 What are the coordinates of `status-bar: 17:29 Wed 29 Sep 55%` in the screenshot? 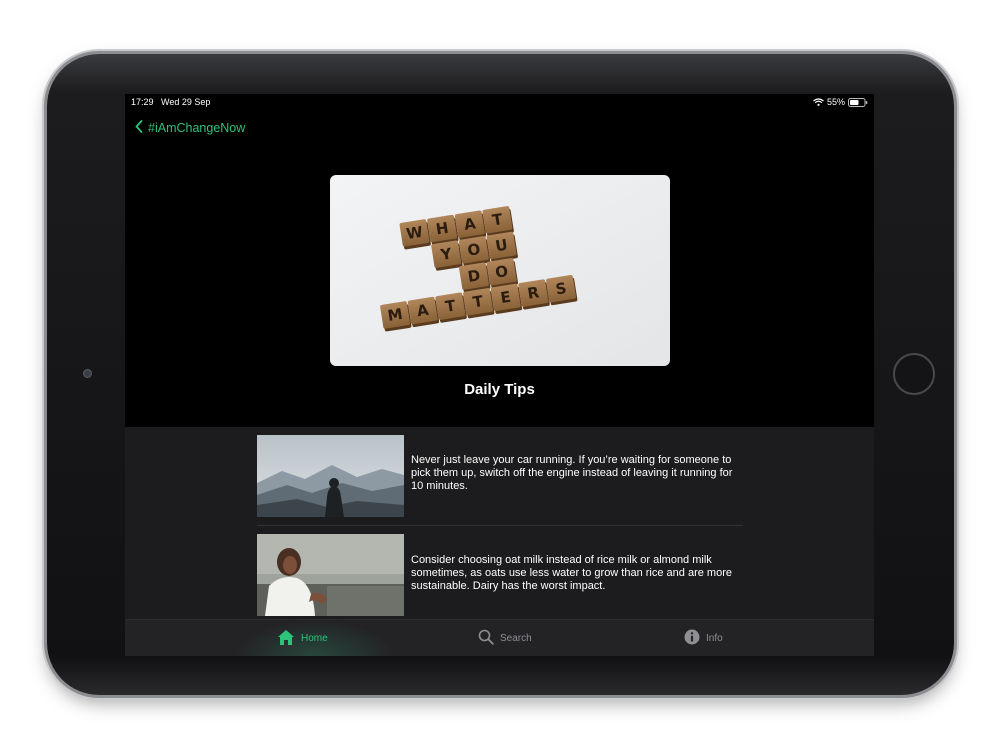 It's located at (499, 102).